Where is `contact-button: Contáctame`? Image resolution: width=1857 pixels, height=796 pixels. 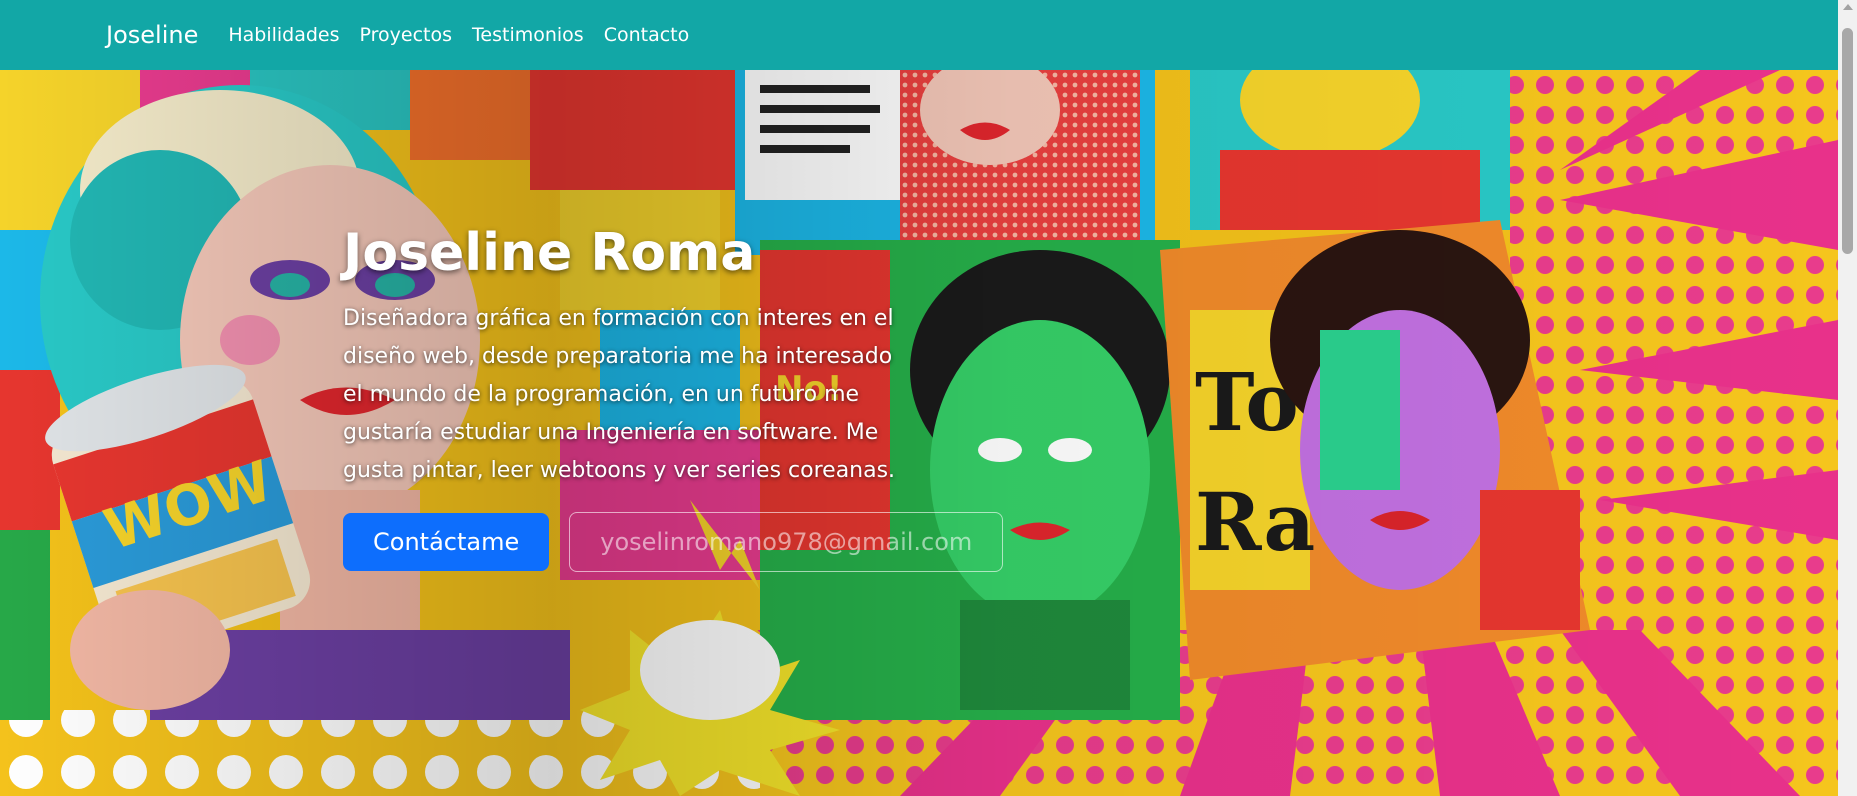 contact-button: Contáctame is located at coordinates (446, 542).